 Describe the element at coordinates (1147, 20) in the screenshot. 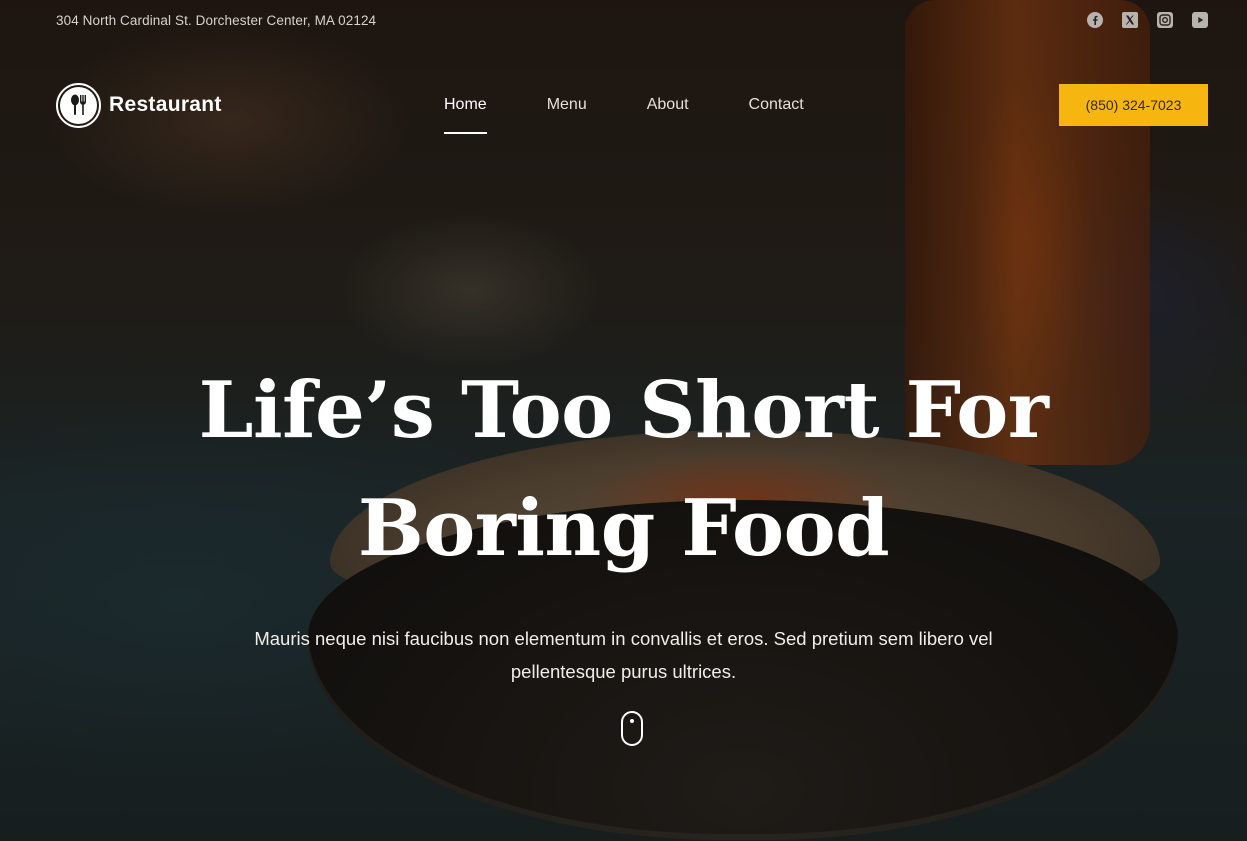

I see `social-links` at that location.